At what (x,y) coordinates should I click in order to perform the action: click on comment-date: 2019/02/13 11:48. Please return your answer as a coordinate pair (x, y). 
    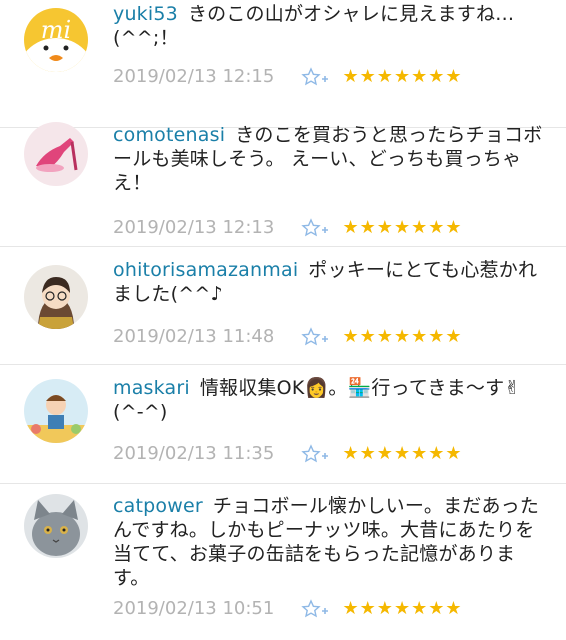
    Looking at the image, I should click on (194, 336).